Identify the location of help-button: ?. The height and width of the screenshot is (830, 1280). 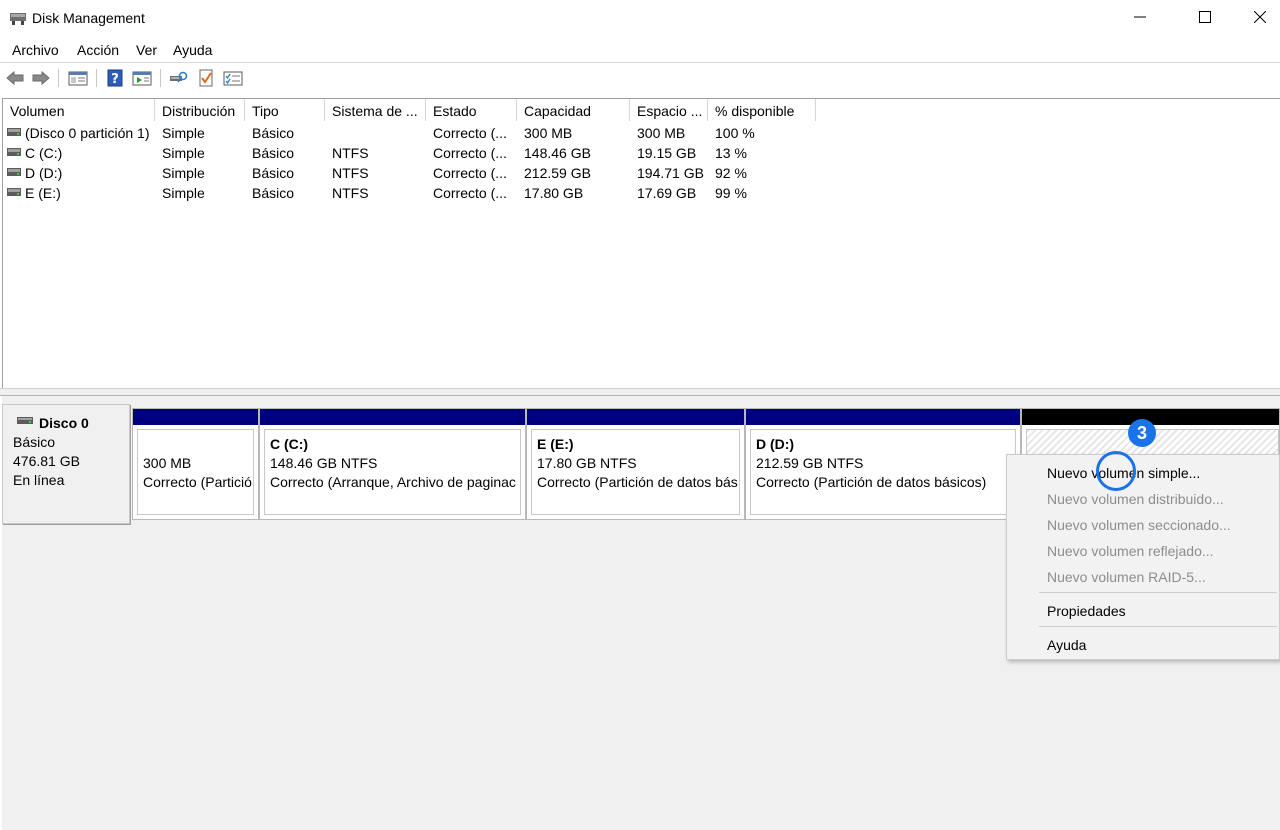
(115, 78).